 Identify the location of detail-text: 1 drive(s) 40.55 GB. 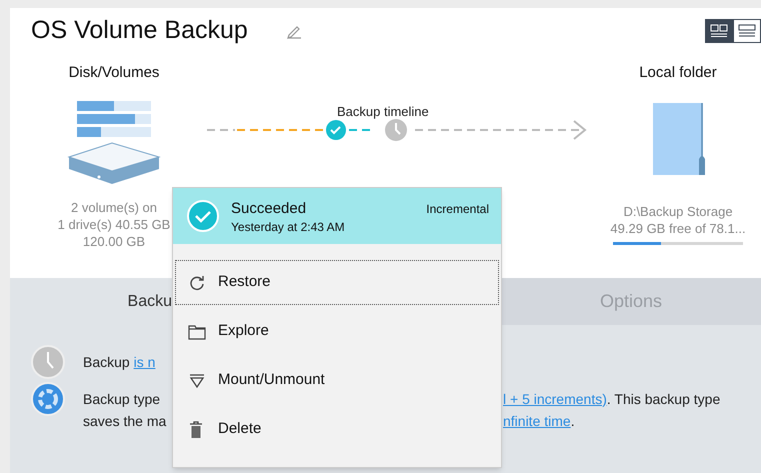
(114, 224).